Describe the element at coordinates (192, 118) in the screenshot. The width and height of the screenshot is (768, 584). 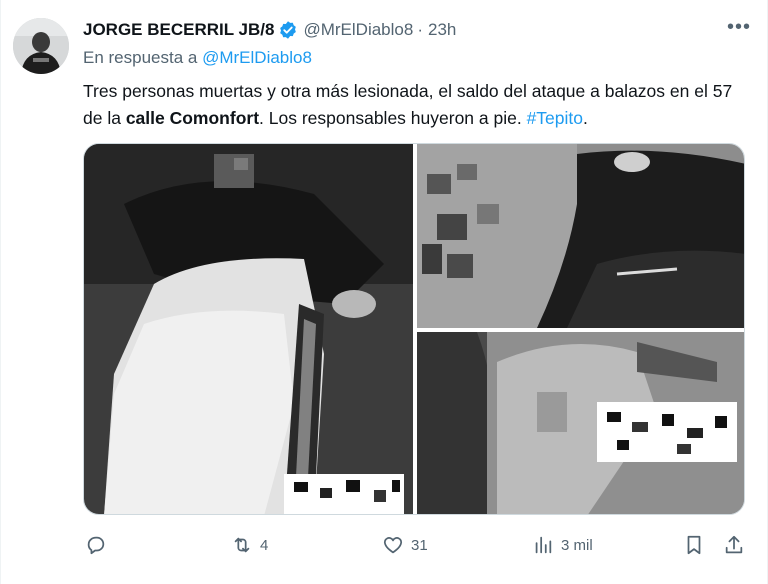
I see `tweet-text-bold: calle Comonfort` at that location.